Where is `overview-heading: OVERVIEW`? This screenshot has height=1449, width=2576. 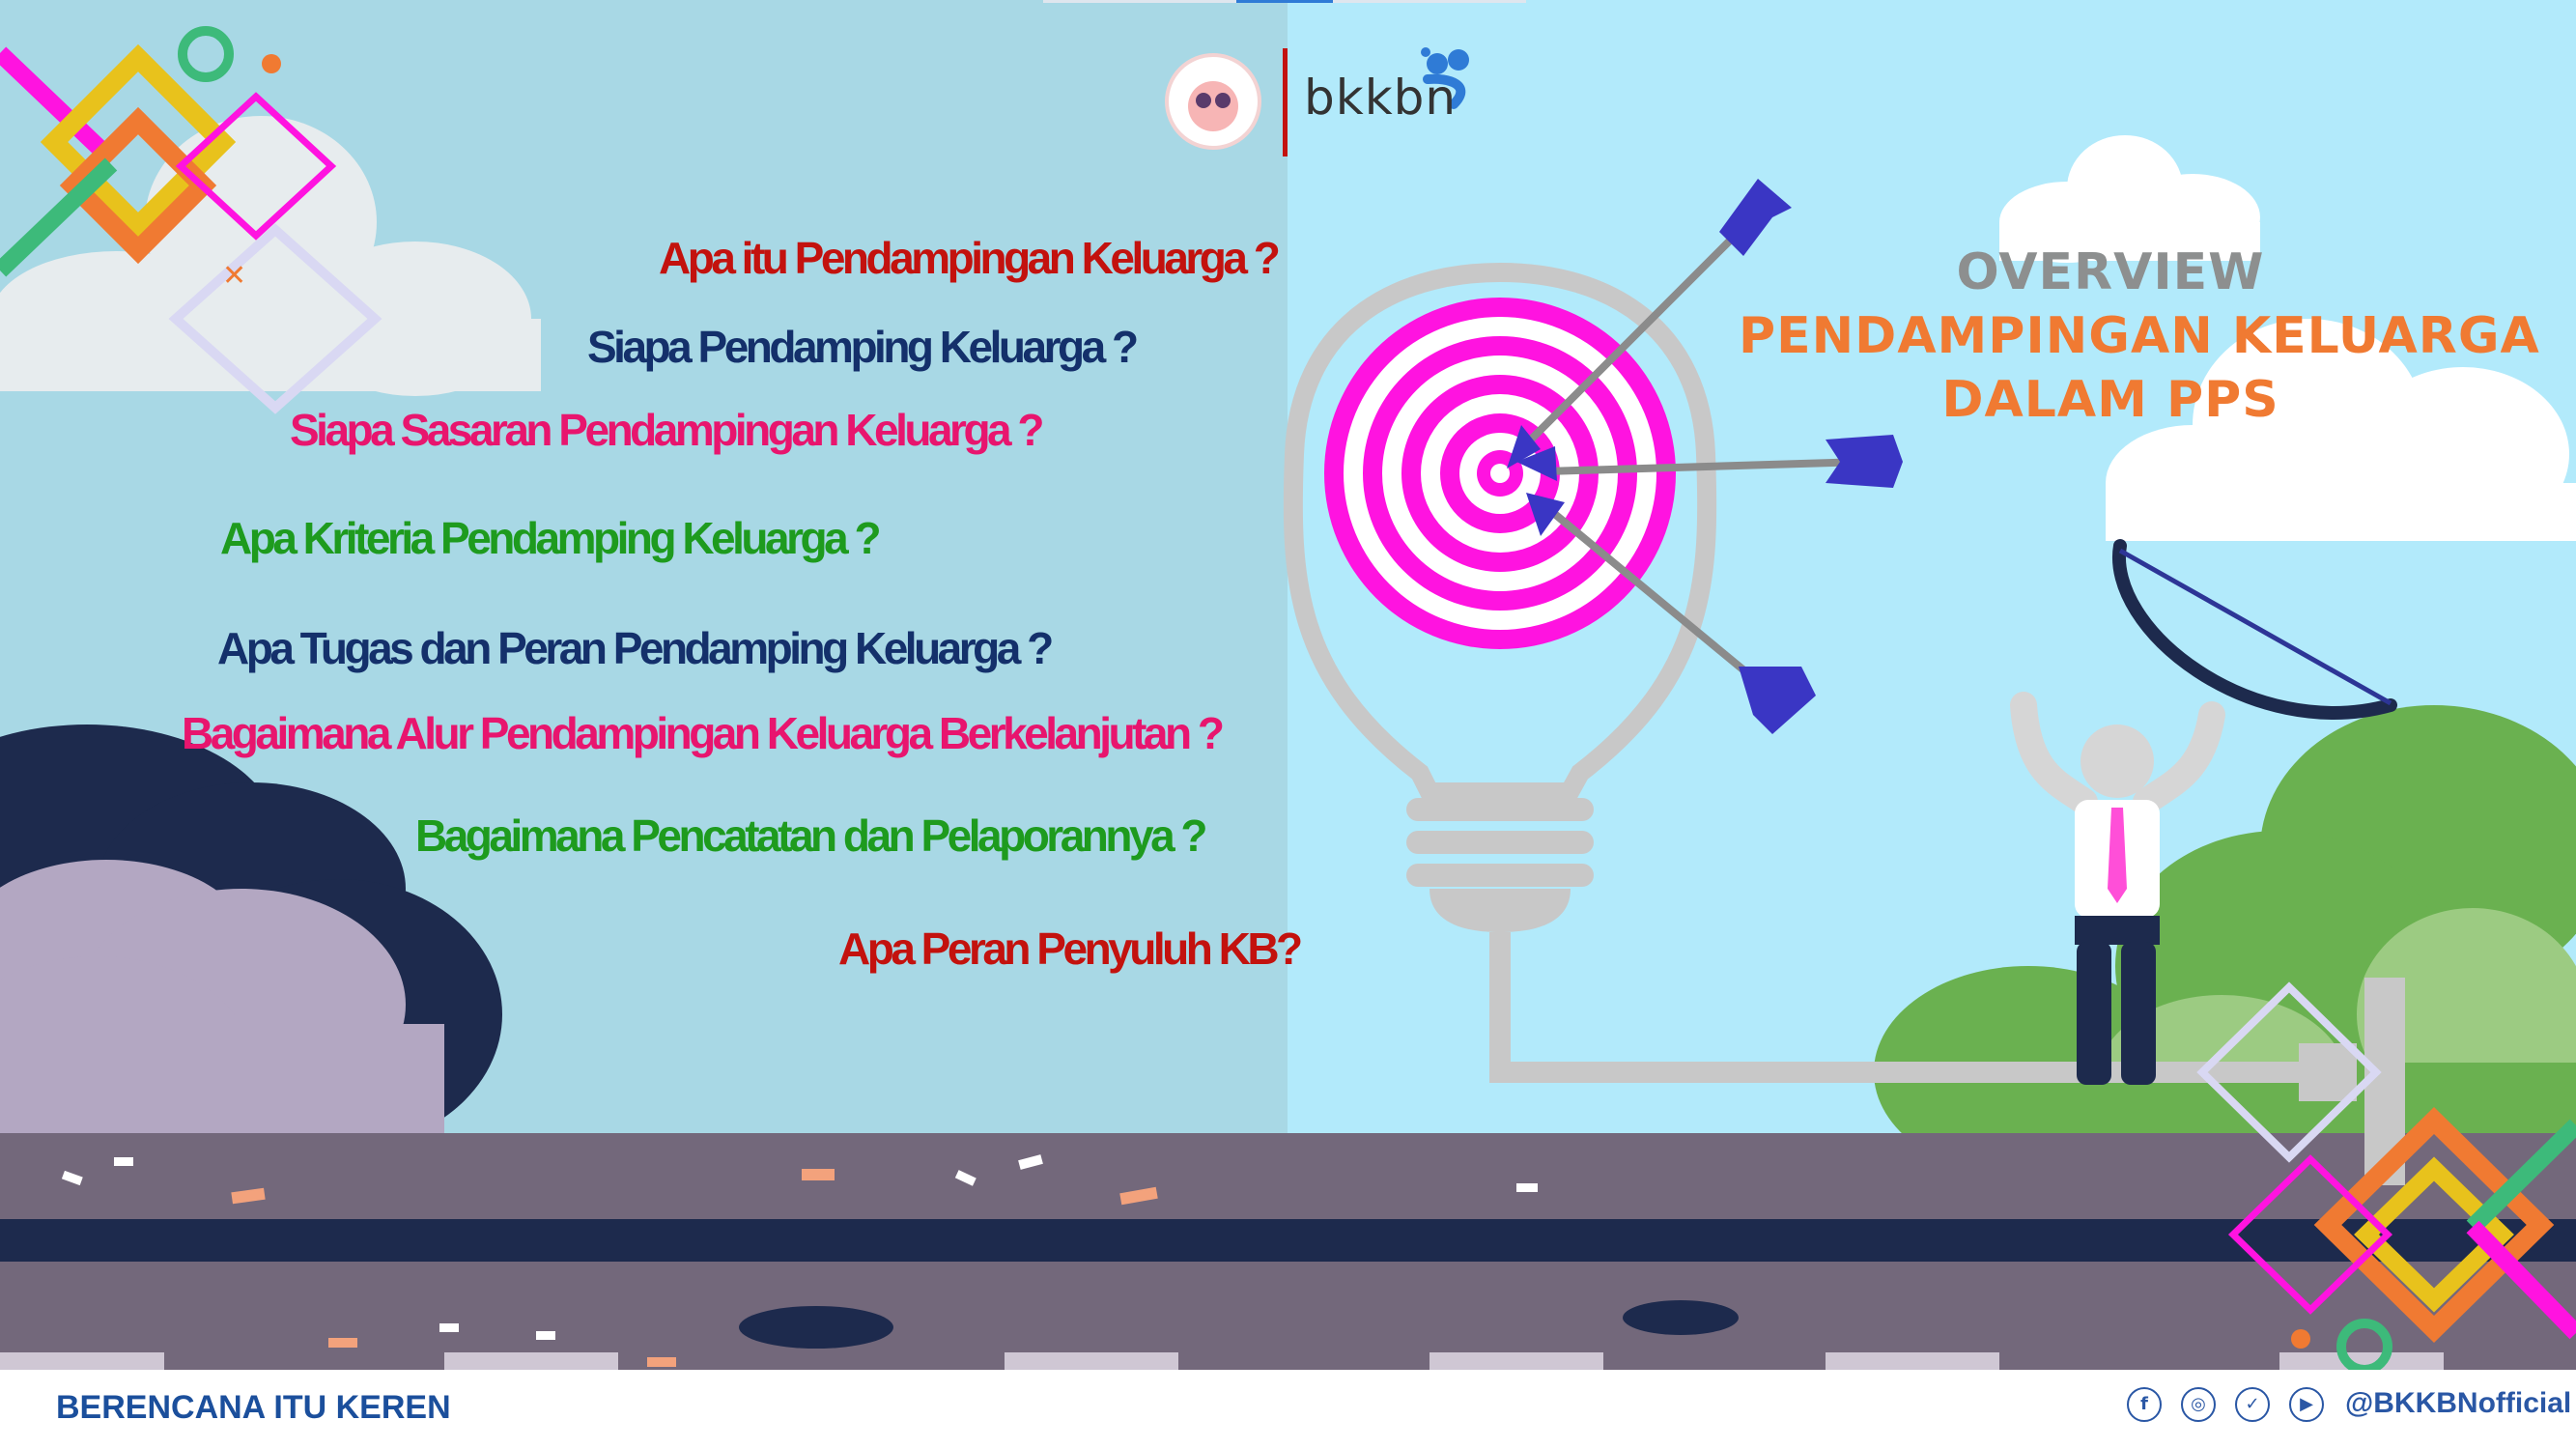 overview-heading: OVERVIEW is located at coordinates (2110, 272).